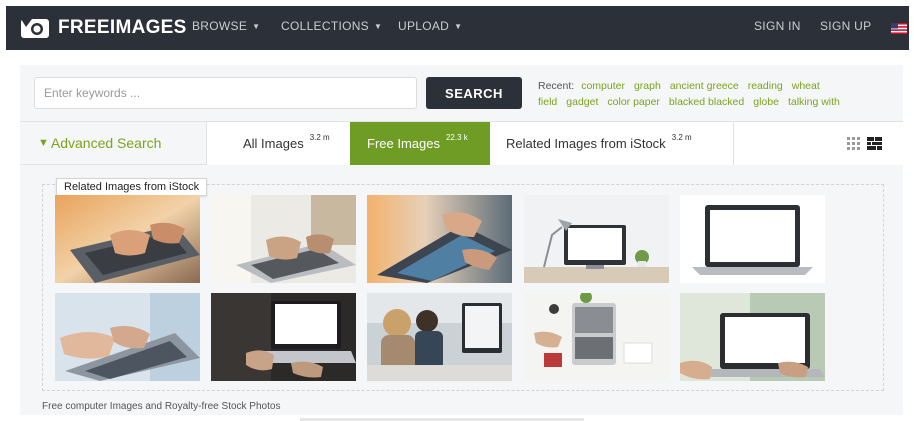 The image size is (914, 421). I want to click on recent-tag: gadget, so click(582, 102).